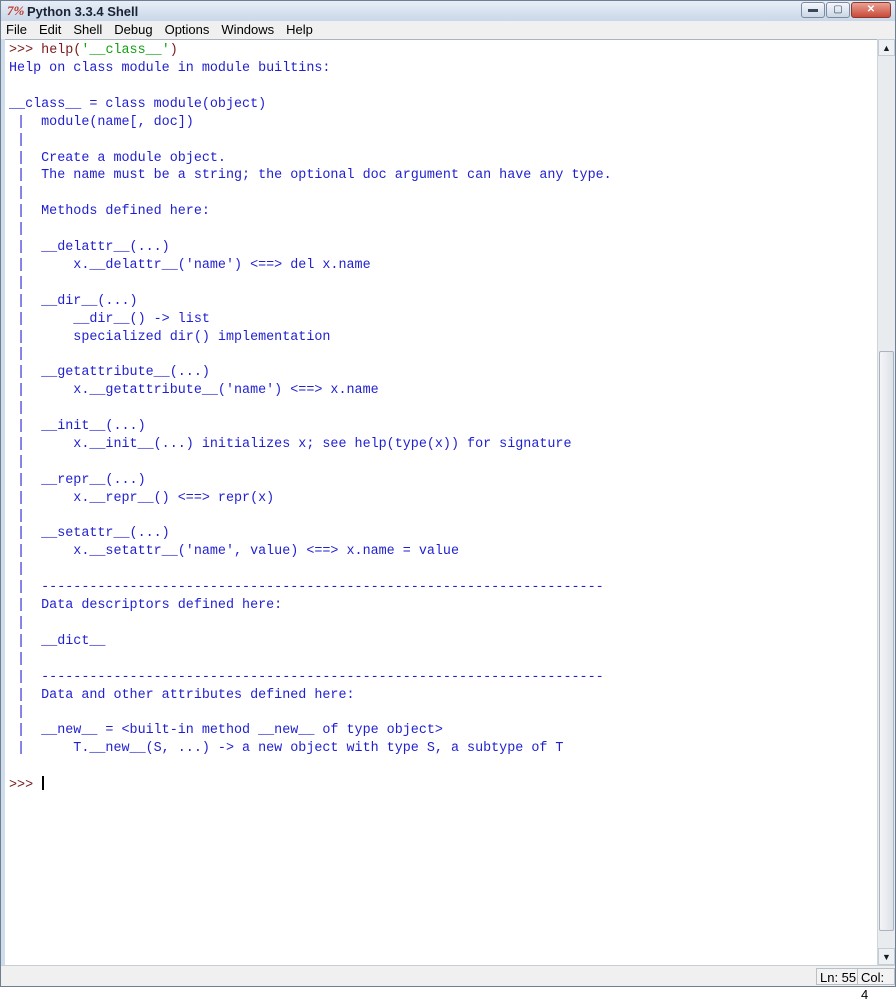 Image resolution: width=896 pixels, height=1003 pixels. I want to click on output-line: | Methods defined here:, so click(109, 212).